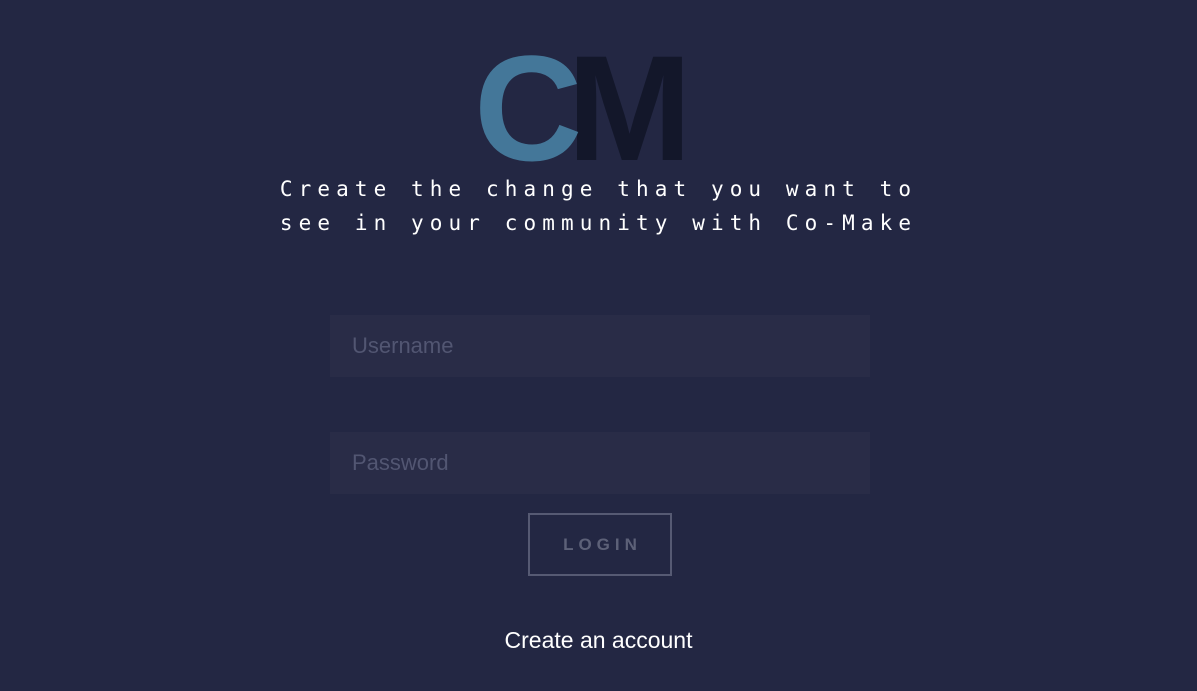  Describe the element at coordinates (598, 640) in the screenshot. I see `create-account-link: Create an account` at that location.